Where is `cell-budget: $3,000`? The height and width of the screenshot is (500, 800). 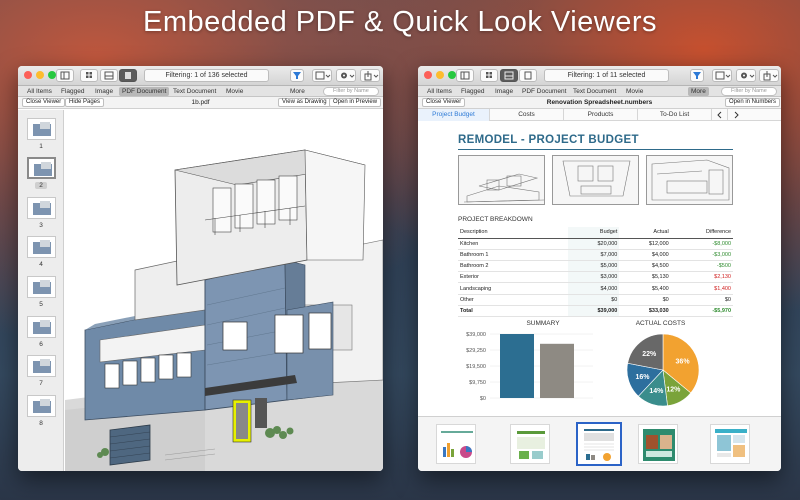
cell-budget: $3,000 is located at coordinates (594, 277).